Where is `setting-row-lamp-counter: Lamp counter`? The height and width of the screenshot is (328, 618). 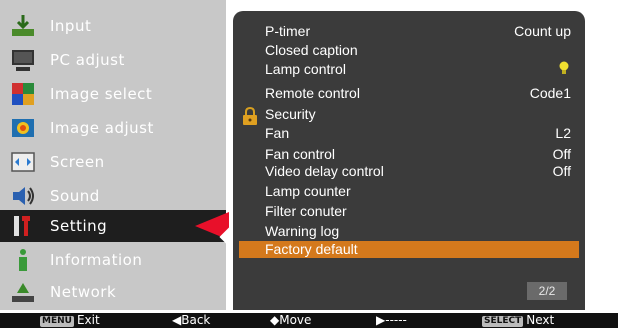 setting-row-lamp-counter: Lamp counter is located at coordinates (409, 191).